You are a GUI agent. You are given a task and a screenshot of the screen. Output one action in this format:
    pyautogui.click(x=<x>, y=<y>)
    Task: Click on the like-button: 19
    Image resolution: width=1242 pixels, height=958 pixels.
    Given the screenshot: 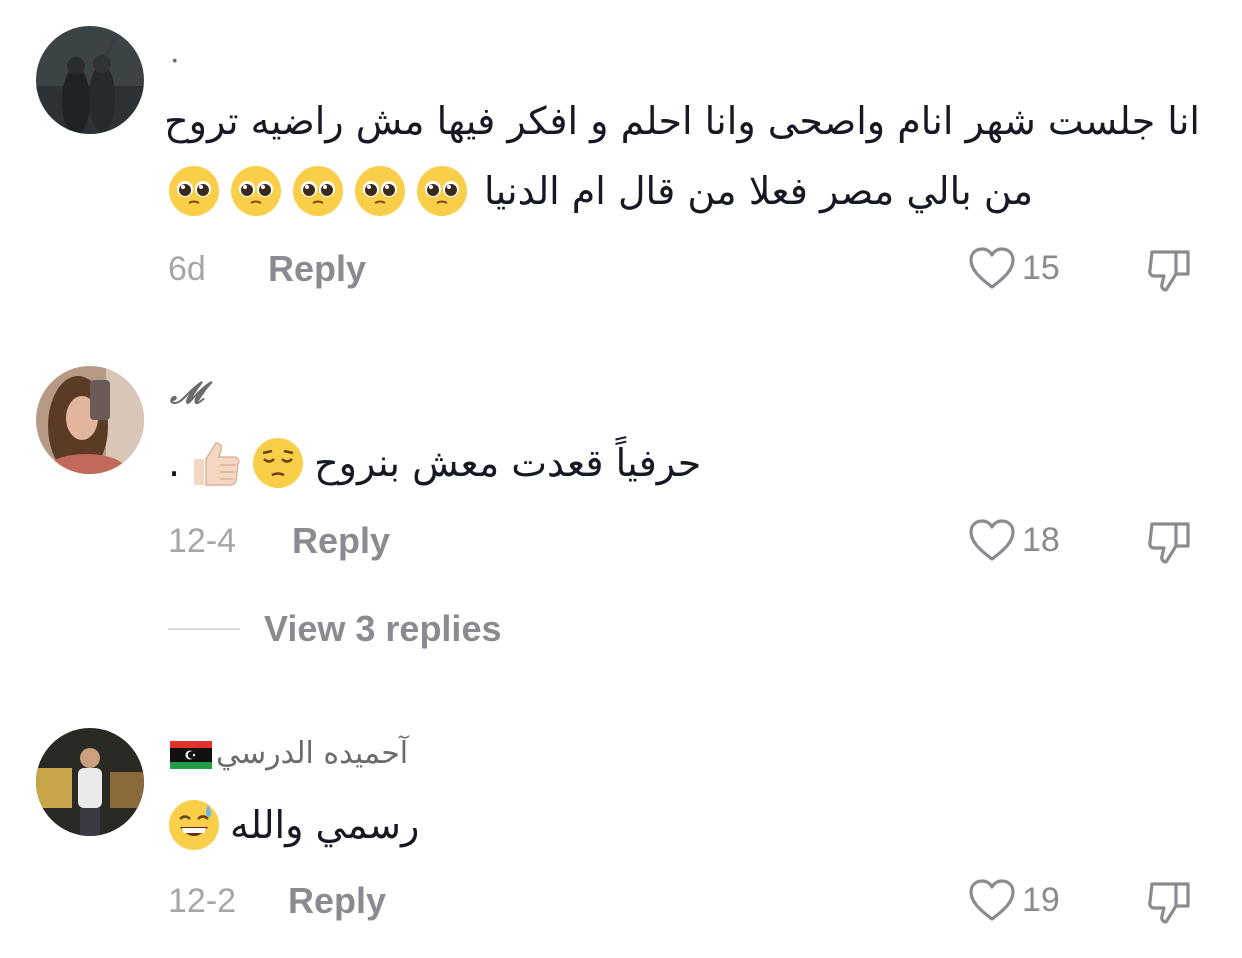 What is the action you would take?
    pyautogui.click(x=1014, y=900)
    